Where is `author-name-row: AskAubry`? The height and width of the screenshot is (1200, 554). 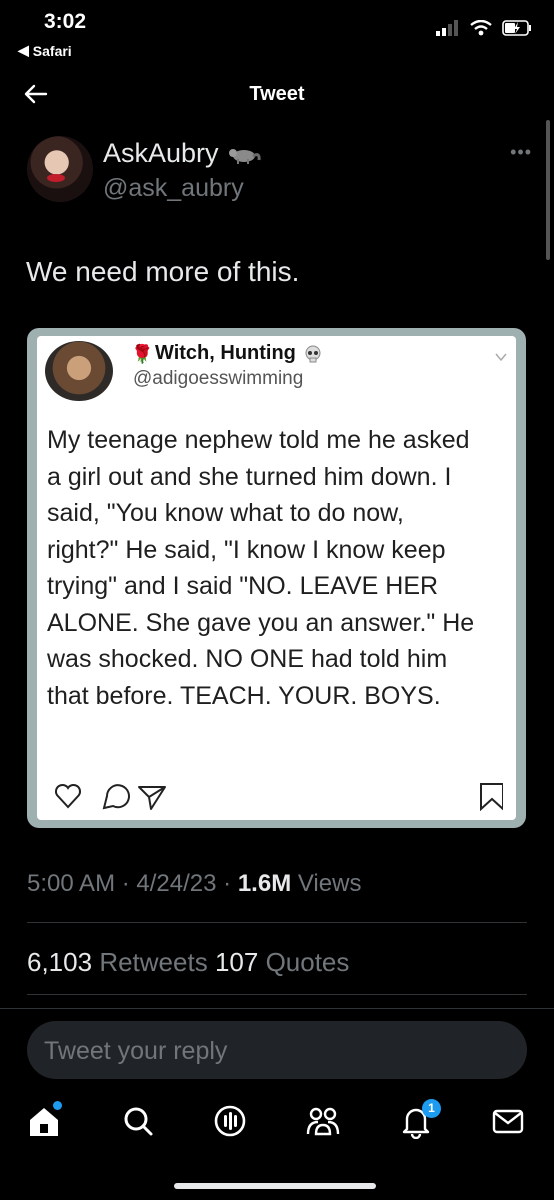
author-name-row: AskAubry is located at coordinates (182, 153).